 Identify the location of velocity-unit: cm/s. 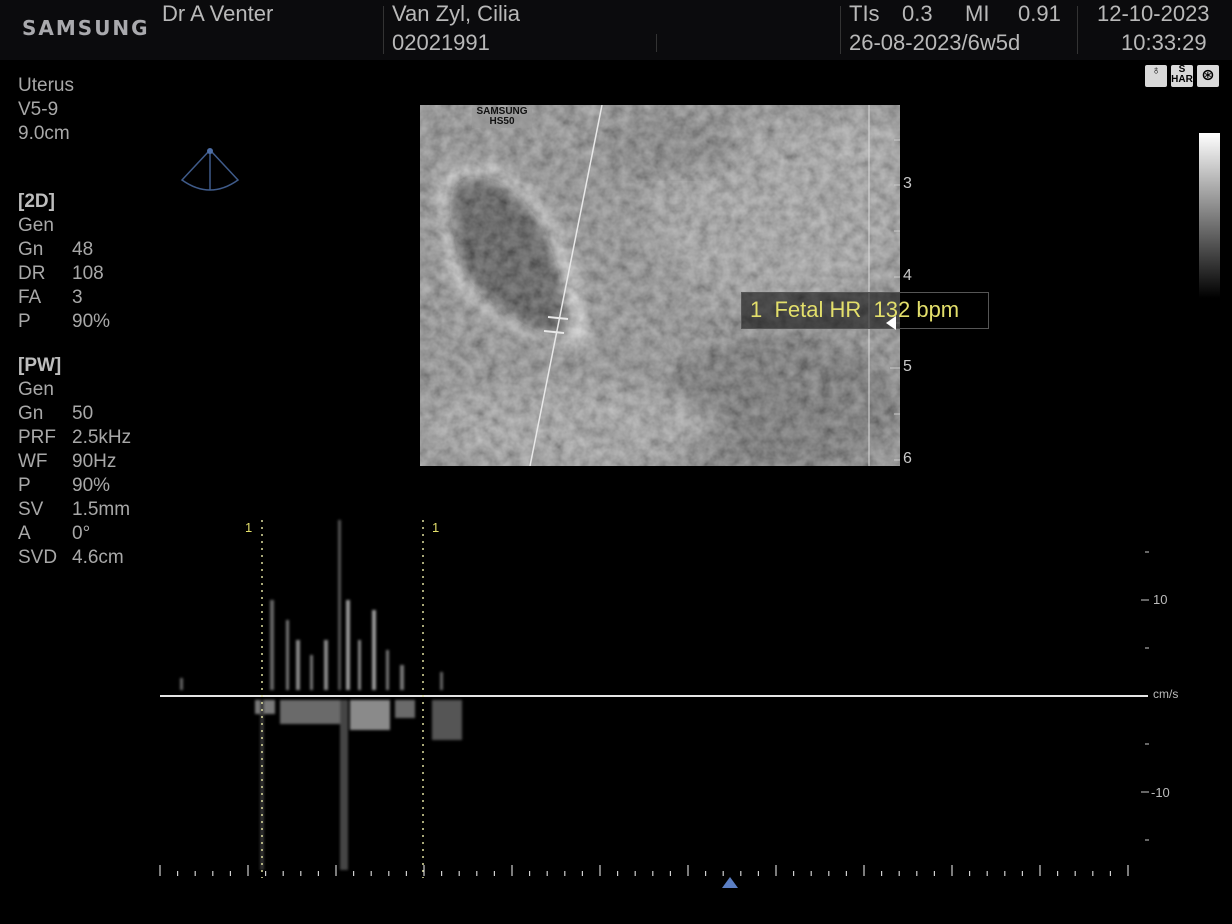
(1166, 694).